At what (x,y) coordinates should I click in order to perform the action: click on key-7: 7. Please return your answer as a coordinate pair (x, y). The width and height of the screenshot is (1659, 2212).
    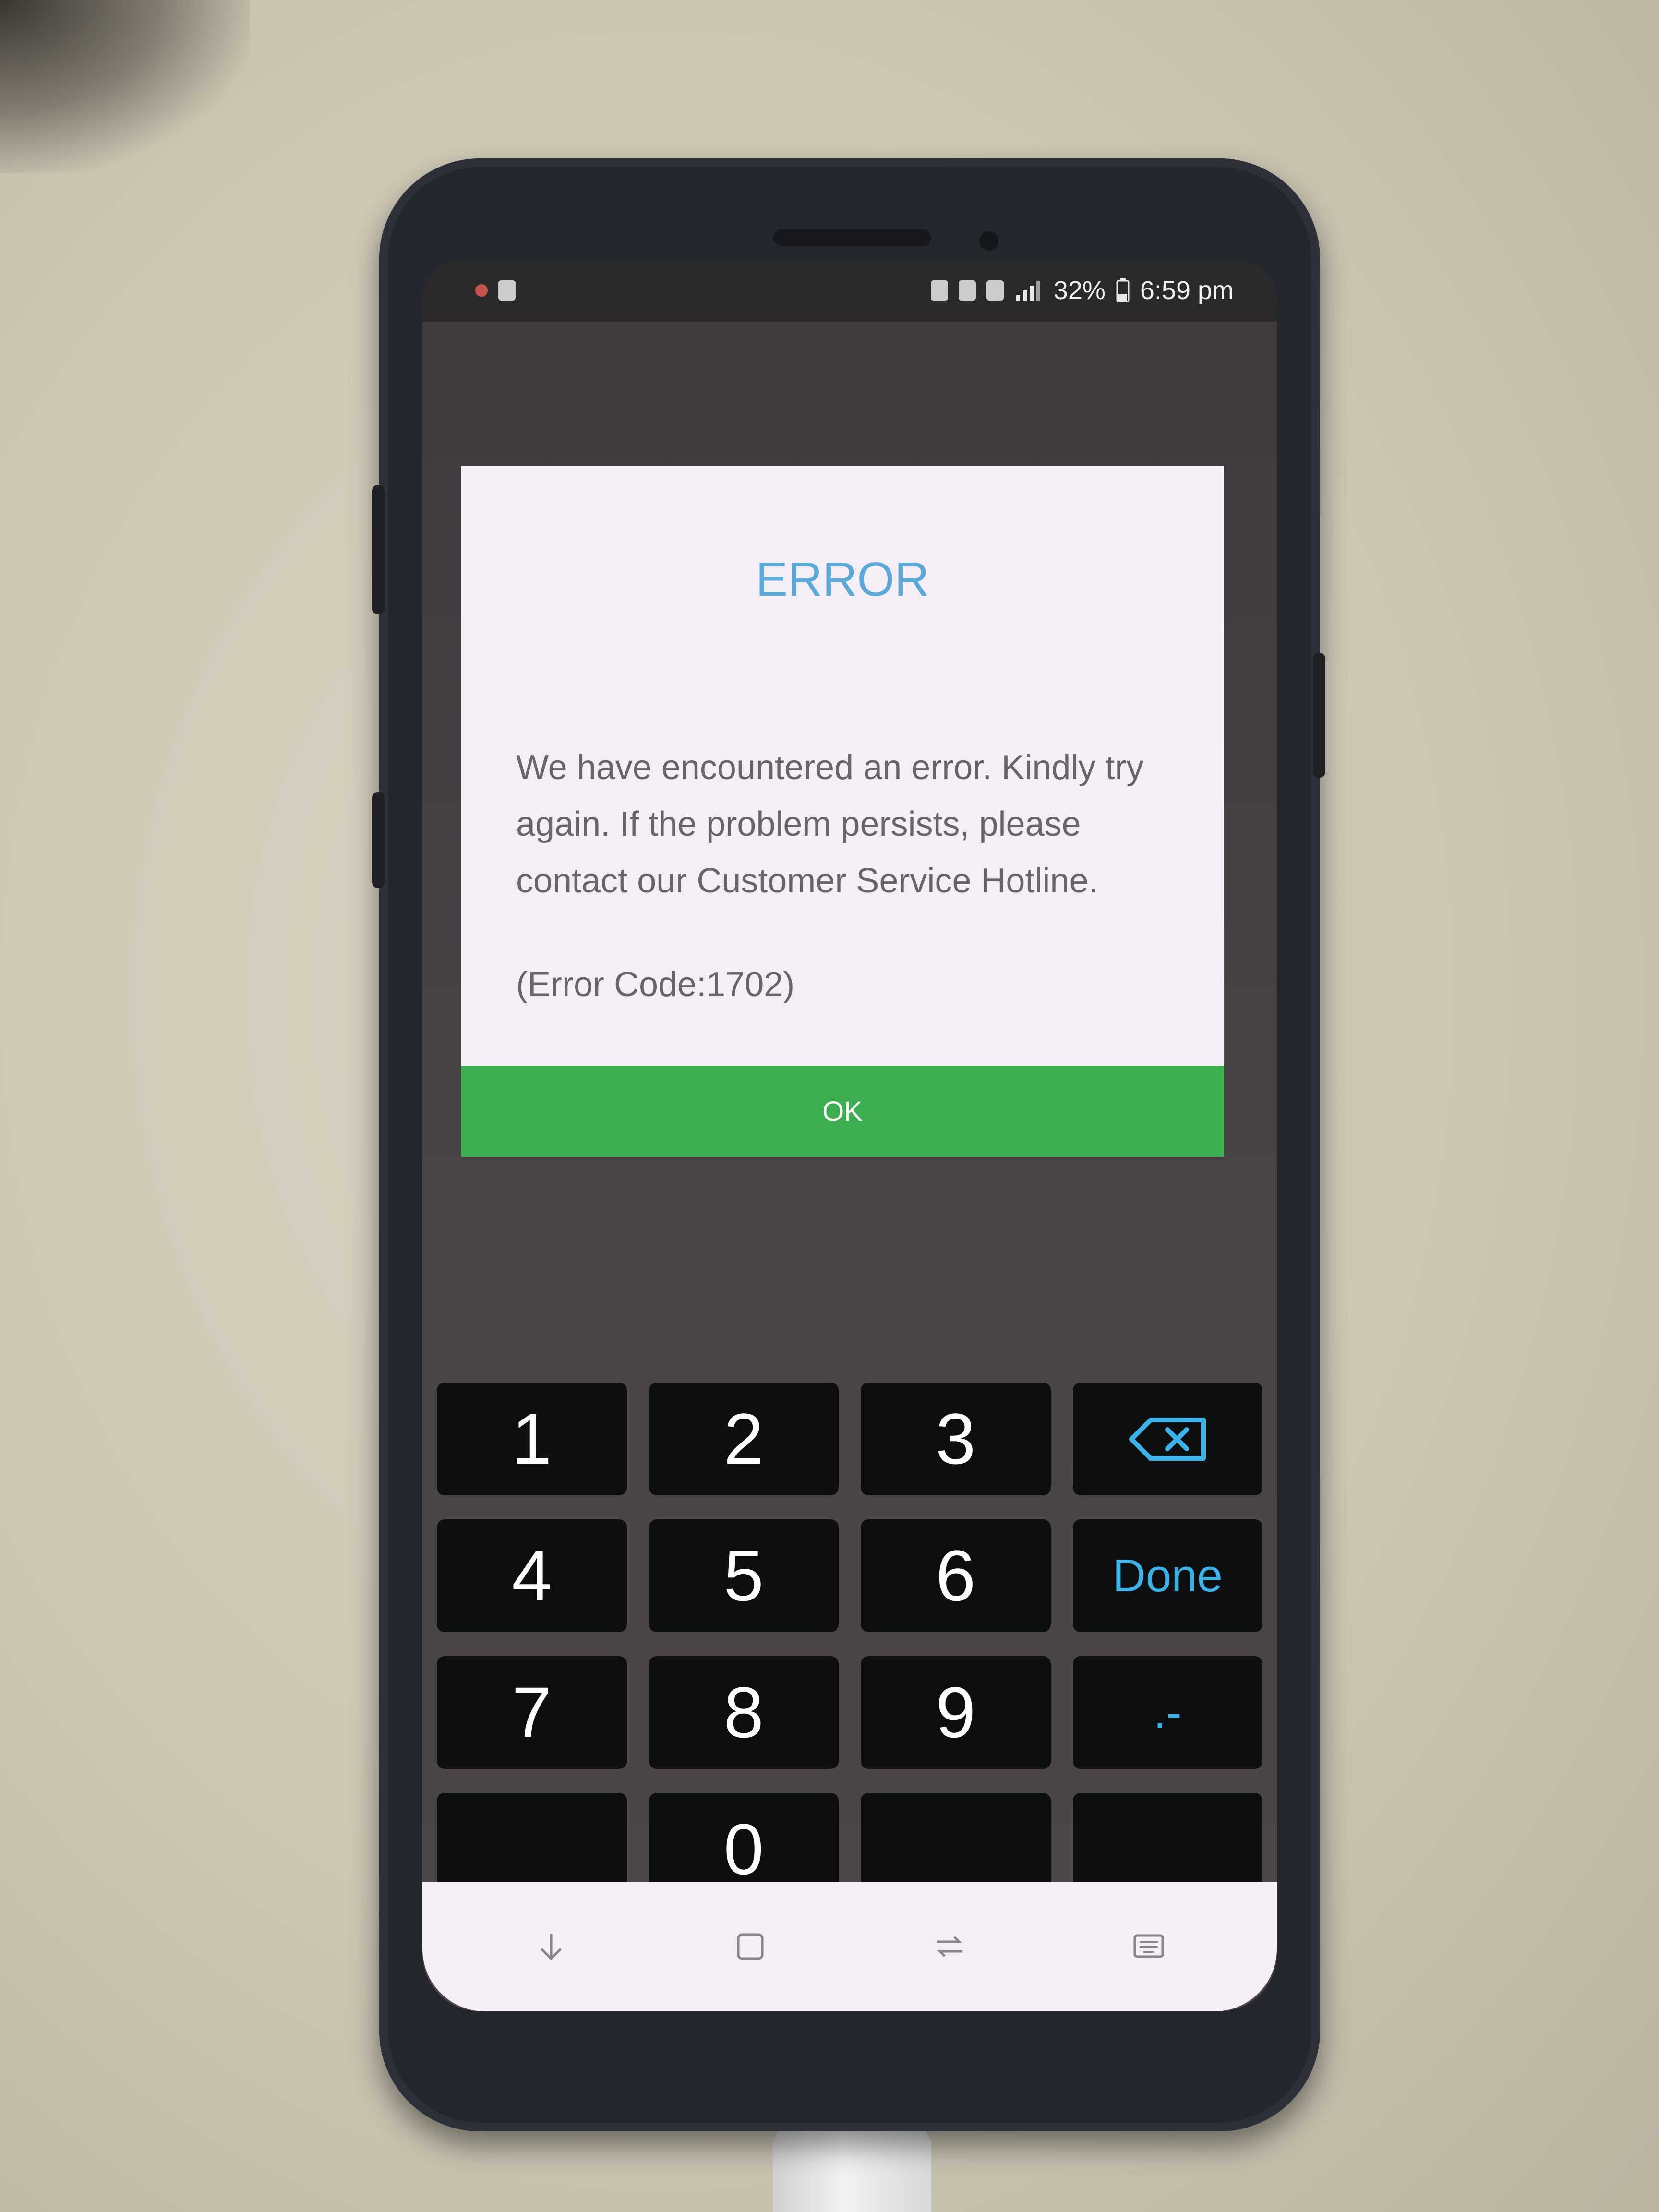
    Looking at the image, I should click on (532, 1712).